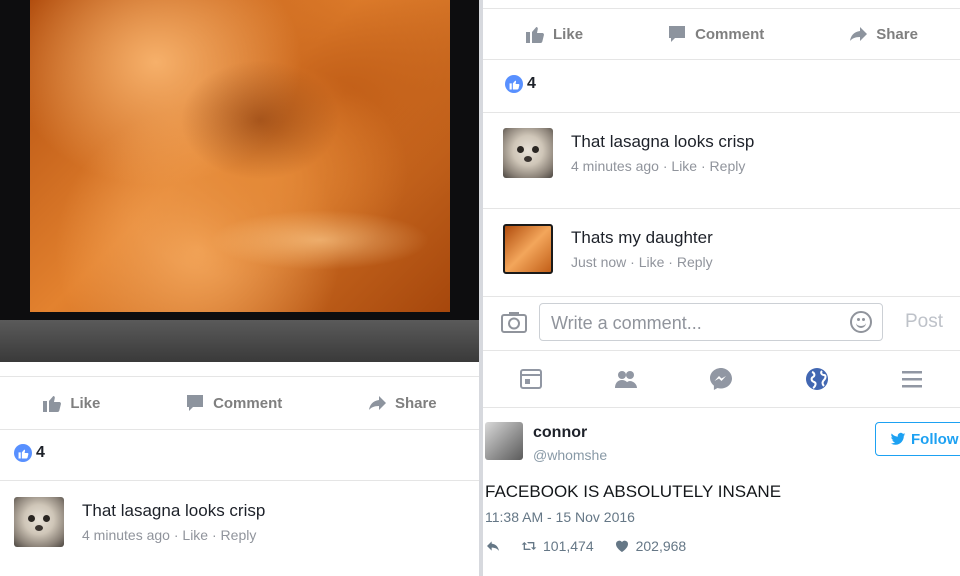 Image resolution: width=960 pixels, height=576 pixels. I want to click on reply-icon, so click(493, 546).